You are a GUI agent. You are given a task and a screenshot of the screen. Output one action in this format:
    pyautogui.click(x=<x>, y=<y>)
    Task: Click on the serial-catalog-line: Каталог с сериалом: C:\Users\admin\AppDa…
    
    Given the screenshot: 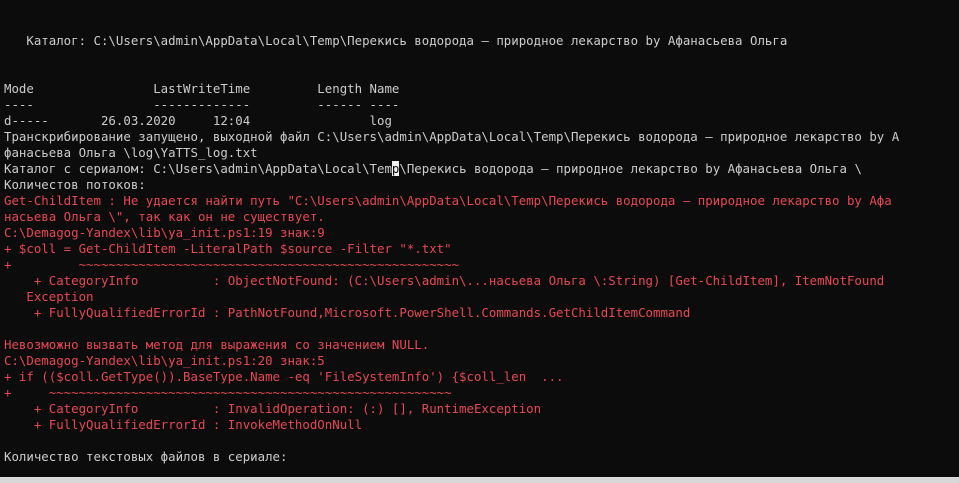 What is the action you would take?
    pyautogui.click(x=433, y=169)
    